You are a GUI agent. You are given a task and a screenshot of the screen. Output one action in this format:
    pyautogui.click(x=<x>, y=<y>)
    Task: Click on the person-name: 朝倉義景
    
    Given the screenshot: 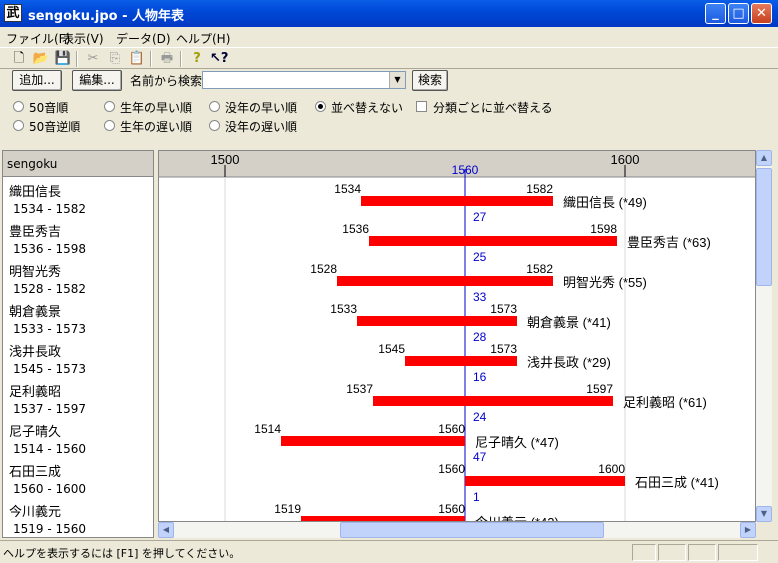 What is the action you would take?
    pyautogui.click(x=35, y=312)
    